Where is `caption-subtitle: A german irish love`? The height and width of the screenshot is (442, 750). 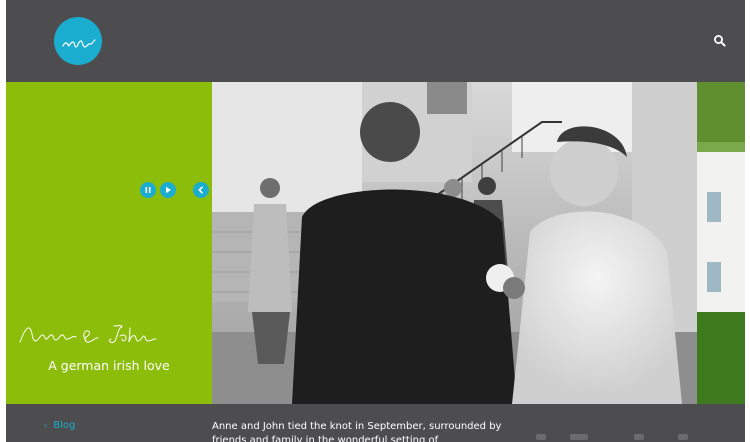 caption-subtitle: A german irish love is located at coordinates (109, 365).